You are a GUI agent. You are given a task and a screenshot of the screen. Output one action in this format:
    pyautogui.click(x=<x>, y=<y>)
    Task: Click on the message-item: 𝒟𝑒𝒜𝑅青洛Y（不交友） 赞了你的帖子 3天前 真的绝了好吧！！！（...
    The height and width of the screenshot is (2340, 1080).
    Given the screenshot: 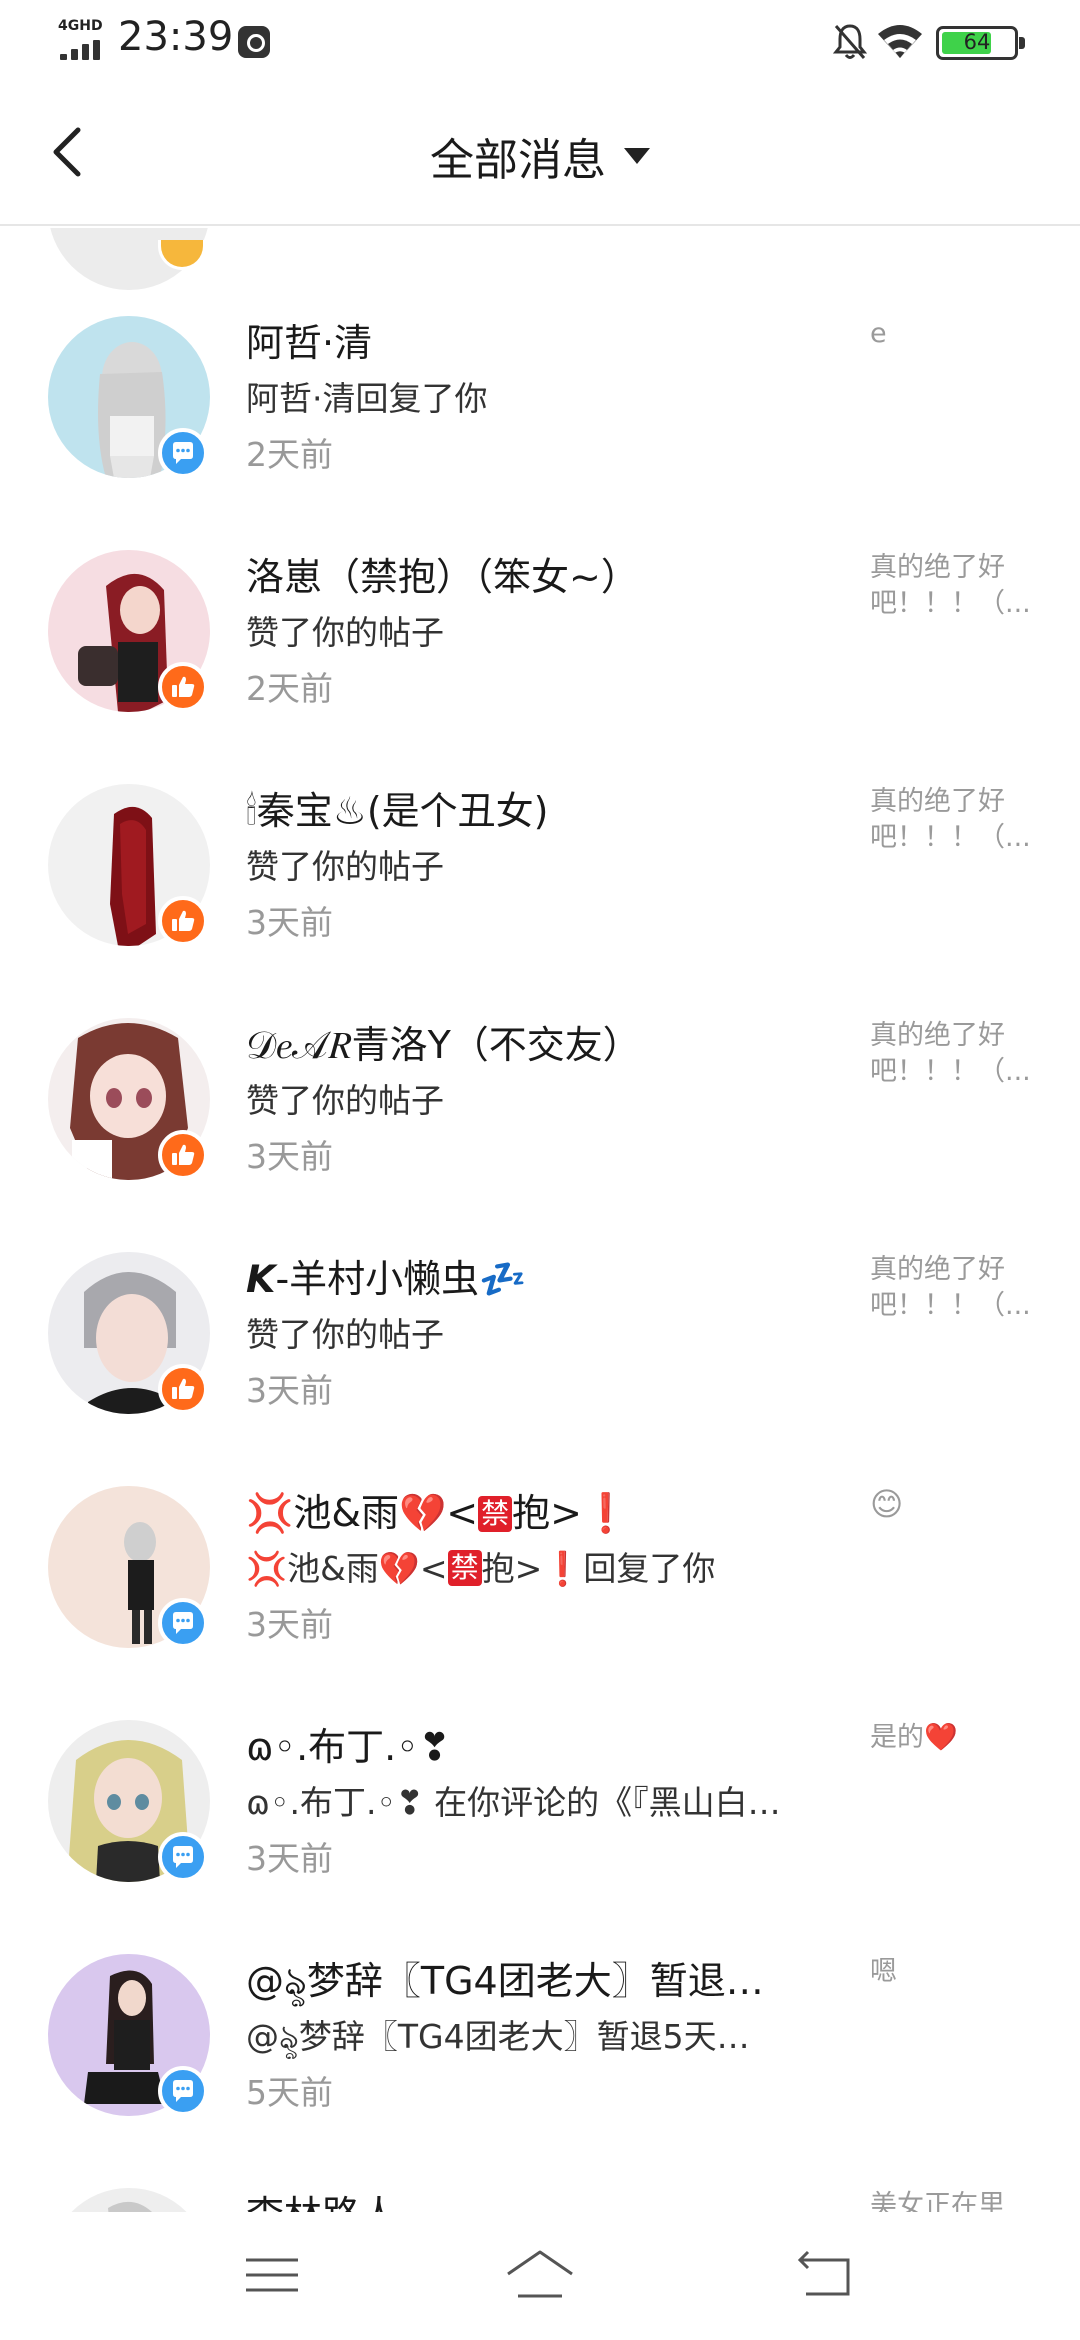 What is the action you would take?
    pyautogui.click(x=540, y=1135)
    